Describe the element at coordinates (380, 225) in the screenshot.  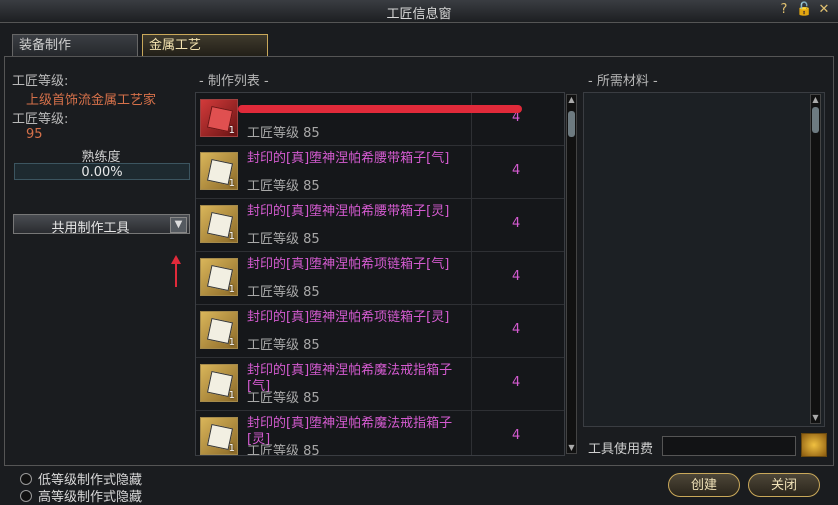
I see `craft-list-item: 1 封印的[真]堕神涅帕希腰带箱子[灵] 工匠等级 85 4` at that location.